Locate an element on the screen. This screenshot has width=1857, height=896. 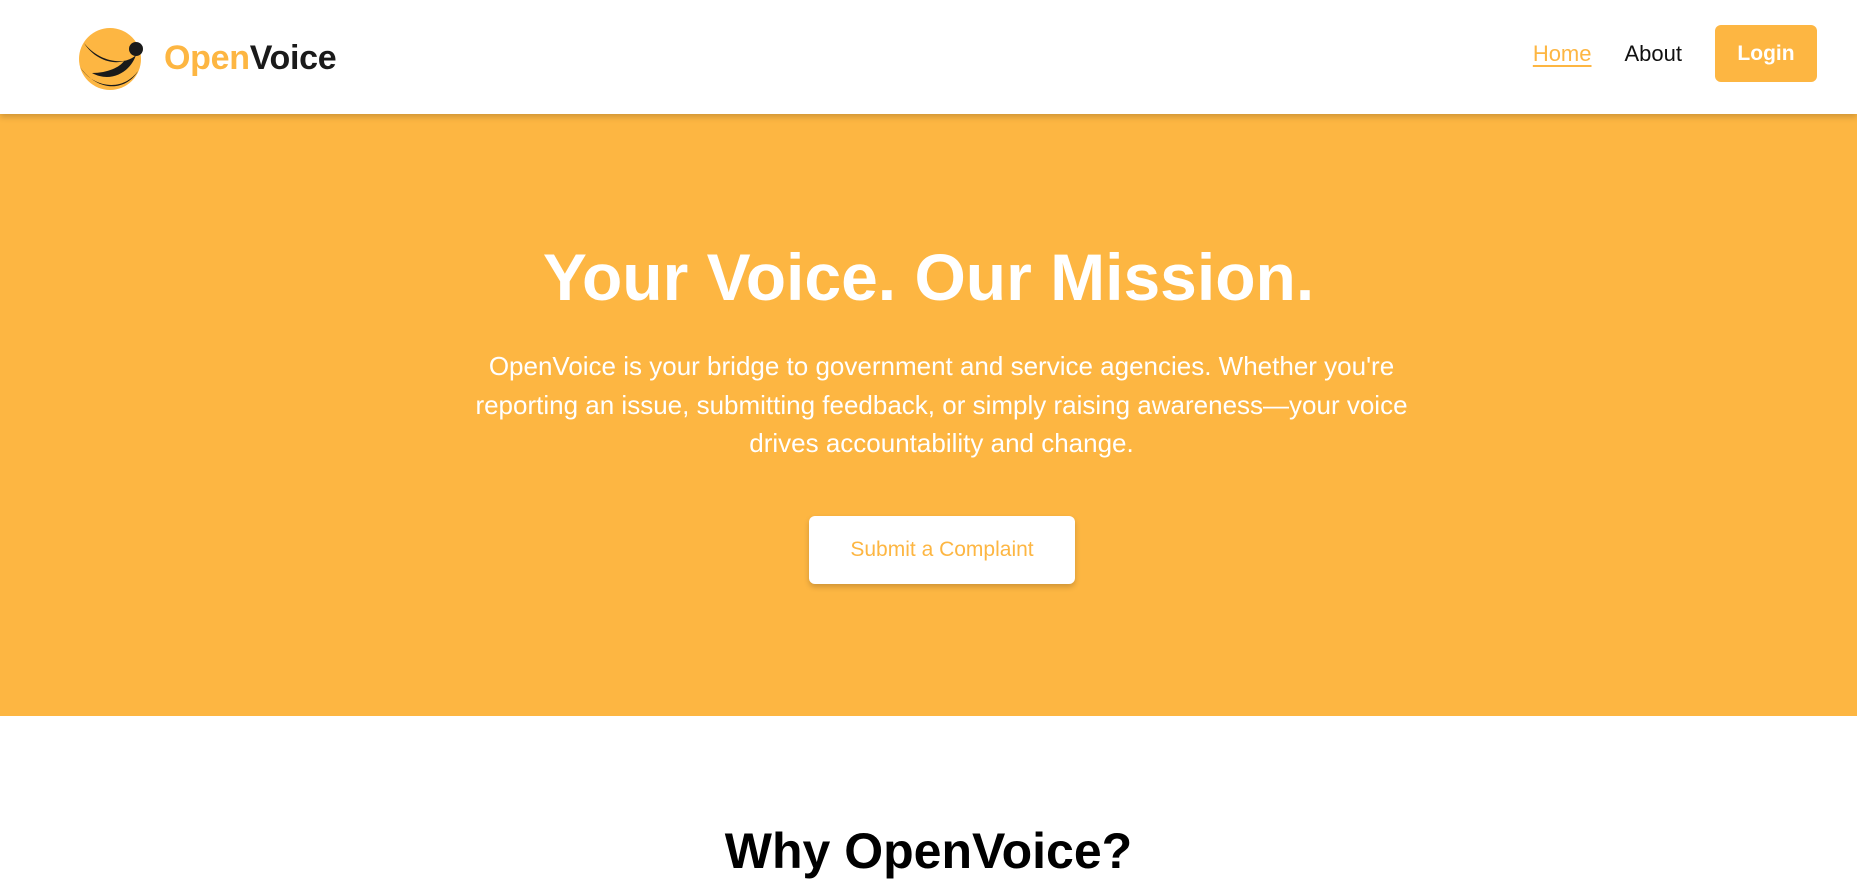
main-nav: Home About Login is located at coordinates (1675, 53).